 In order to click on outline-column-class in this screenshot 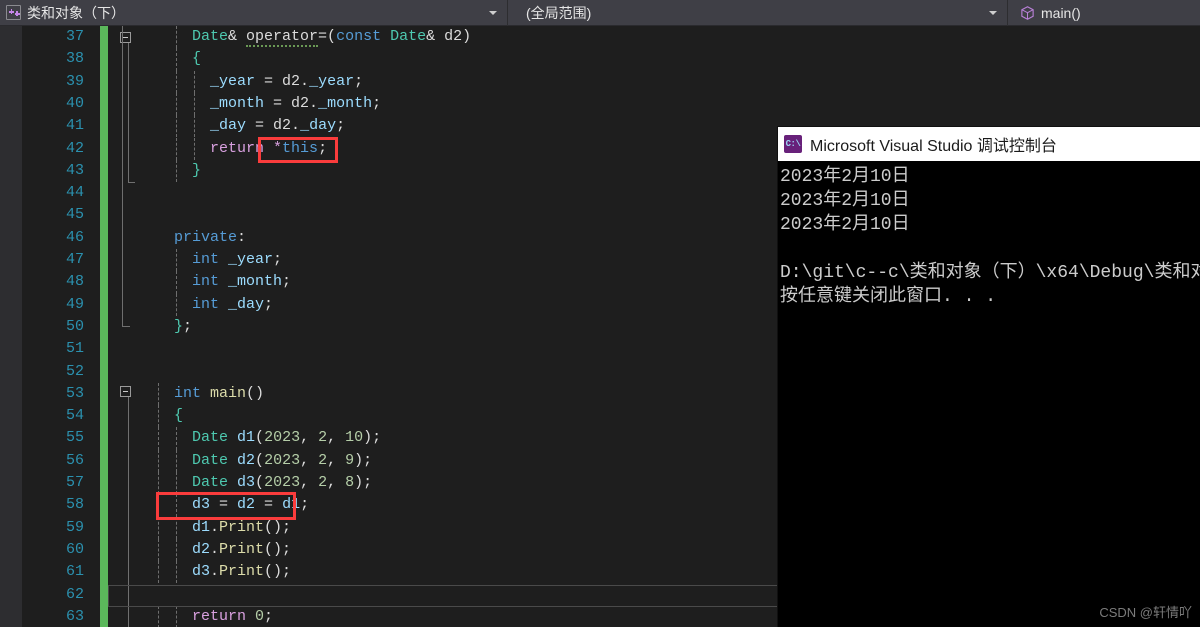, I will do `click(122, 176)`.